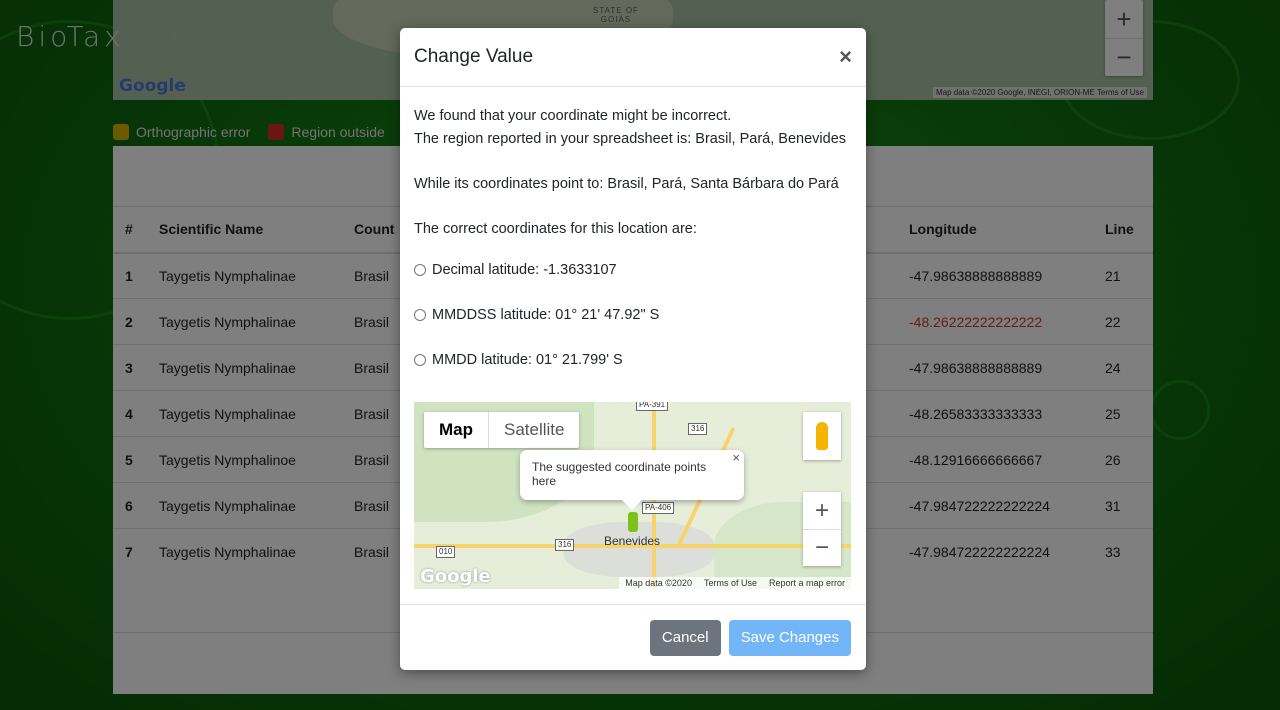 The width and height of the screenshot is (1280, 710). Describe the element at coordinates (633, 270) in the screenshot. I see `option-decimal-latitude: Decimal latitude: -1.3633107` at that location.